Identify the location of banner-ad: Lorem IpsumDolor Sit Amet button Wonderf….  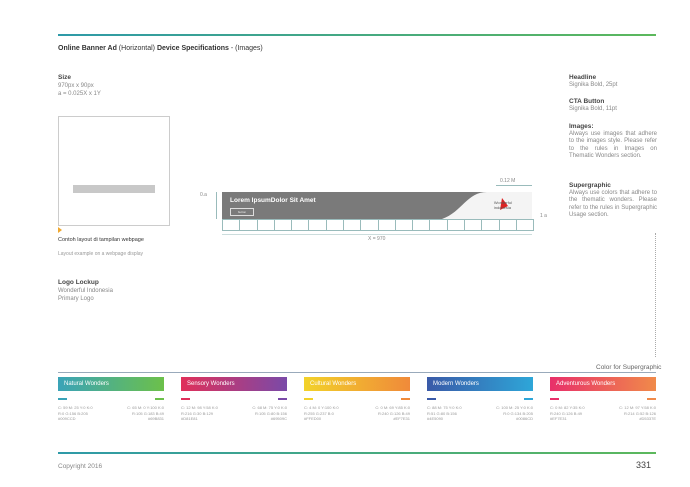
(377, 205).